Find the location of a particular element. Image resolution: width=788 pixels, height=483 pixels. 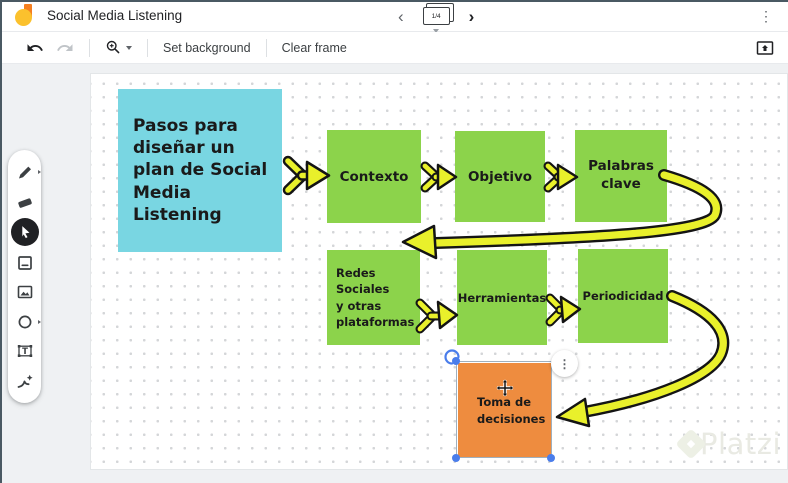

overflow-menu-button: ⋮ is located at coordinates (766, 16).